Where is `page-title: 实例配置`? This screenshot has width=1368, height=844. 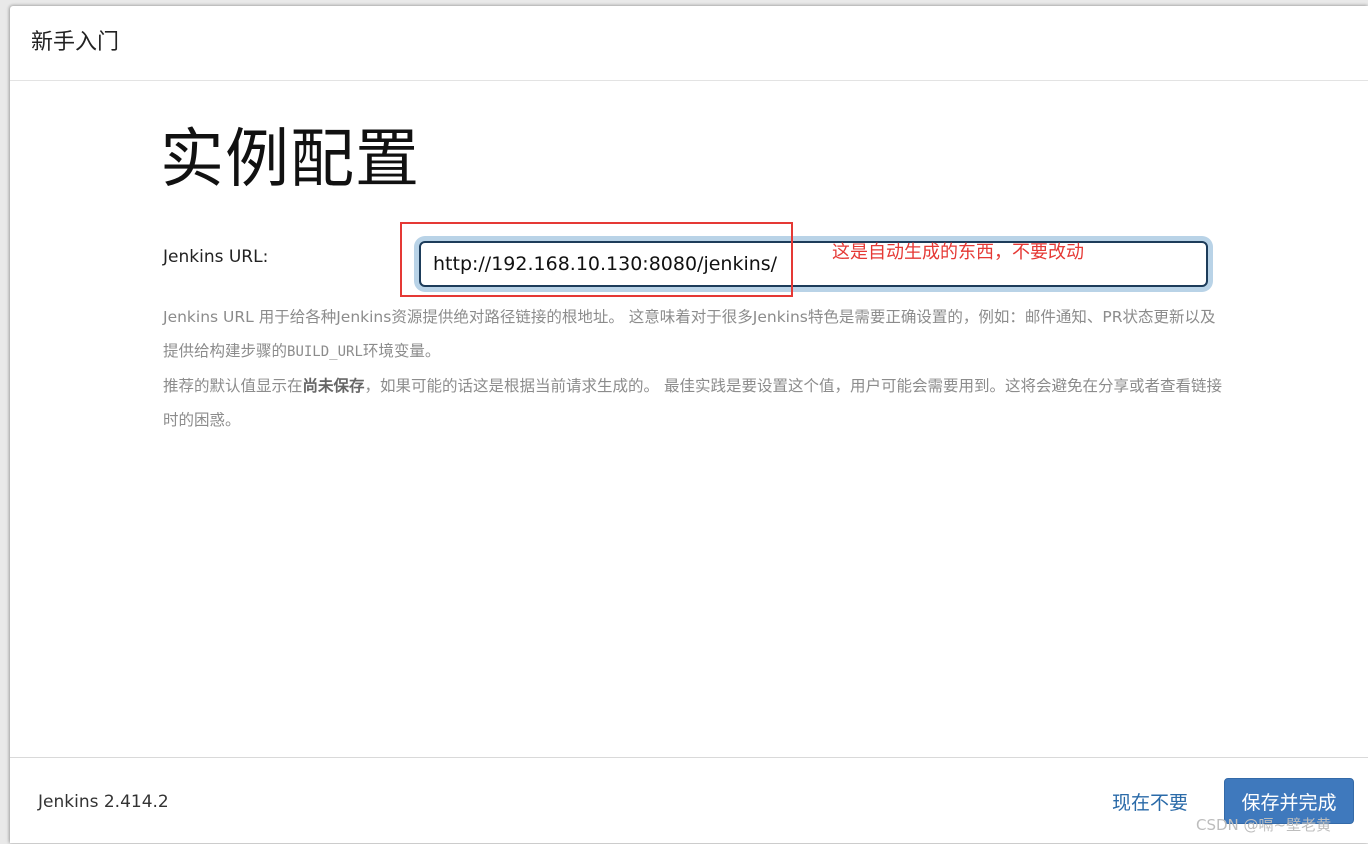 page-title: 实例配置 is located at coordinates (290, 160).